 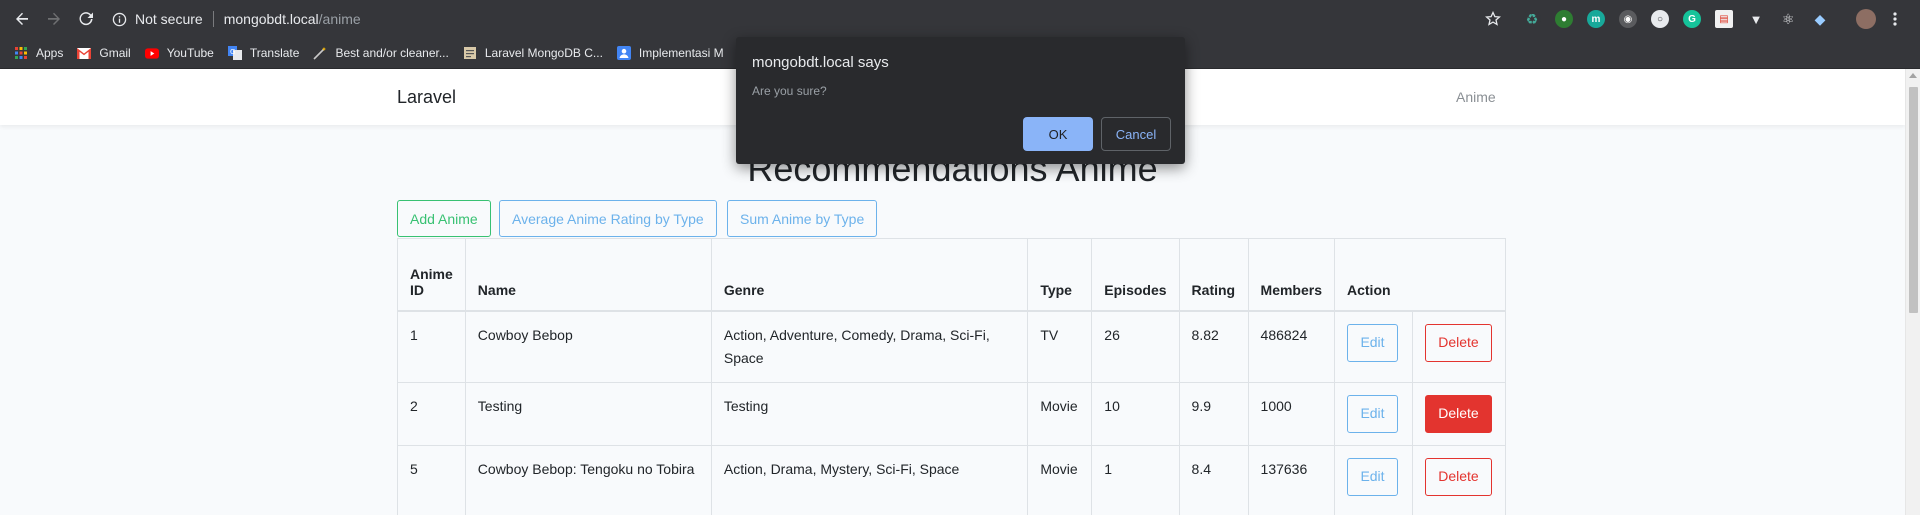 I want to click on security-label: Not secure, so click(x=169, y=19).